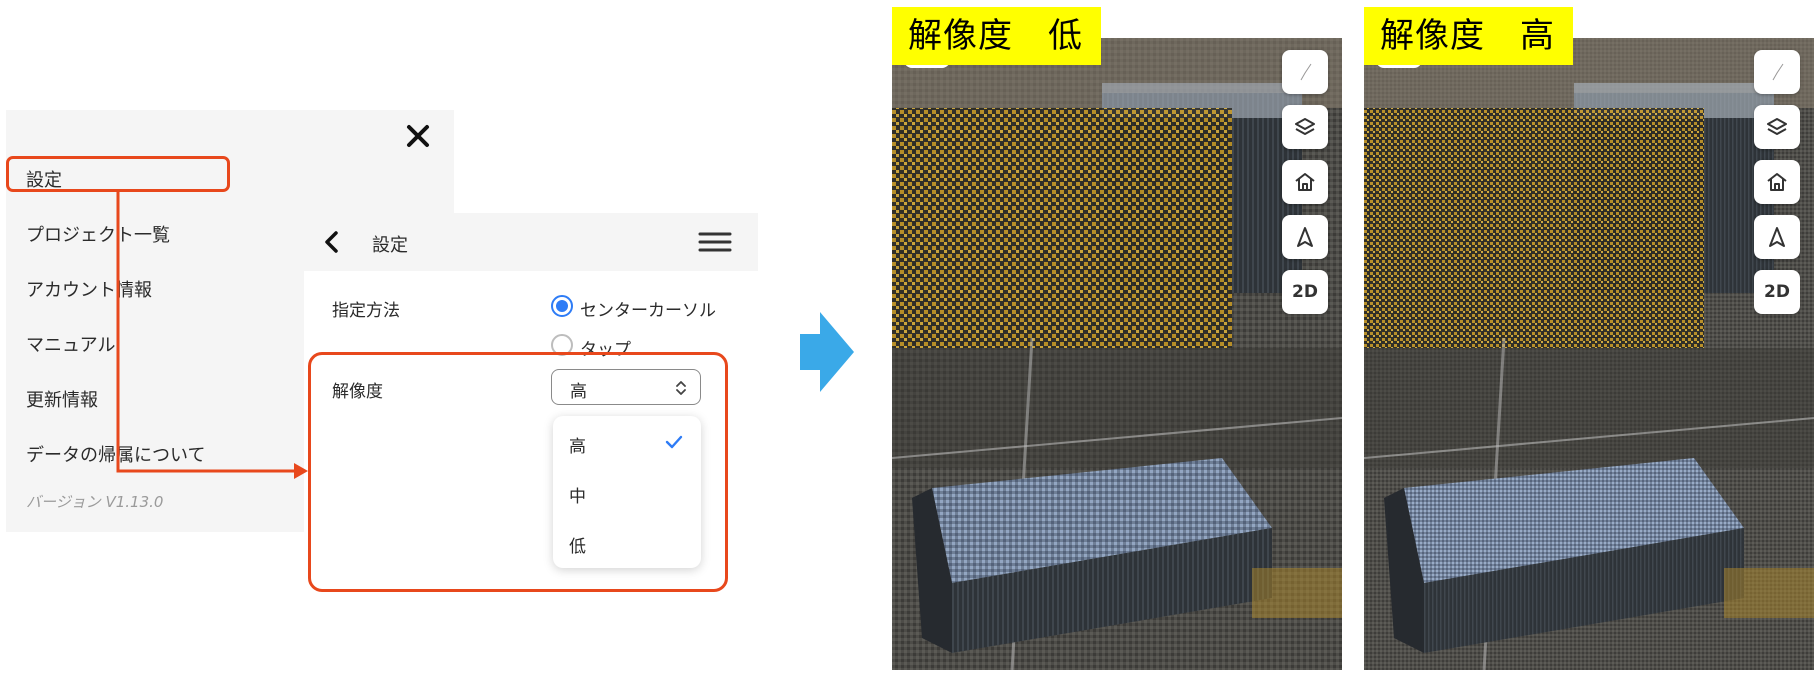 The image size is (1816, 673). I want to click on method-label: 指定方法, so click(366, 311).